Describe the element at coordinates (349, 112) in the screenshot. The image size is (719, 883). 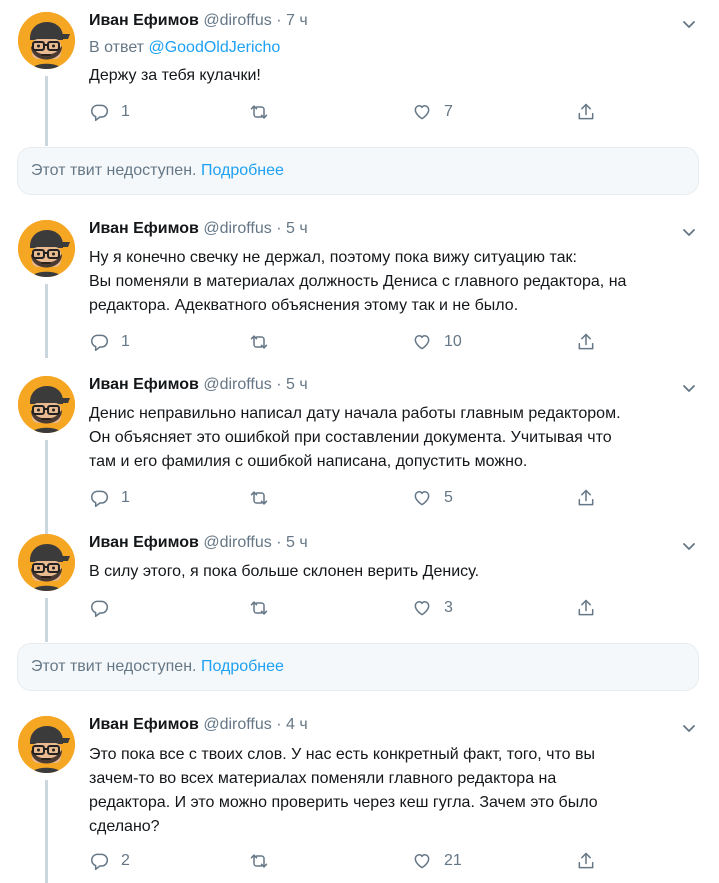
I see `tweet-actions: 1 7` at that location.